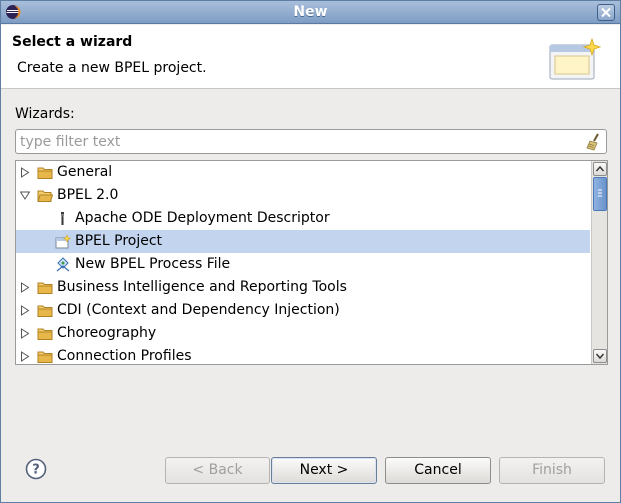  I want to click on folder-open-icon, so click(45, 196).